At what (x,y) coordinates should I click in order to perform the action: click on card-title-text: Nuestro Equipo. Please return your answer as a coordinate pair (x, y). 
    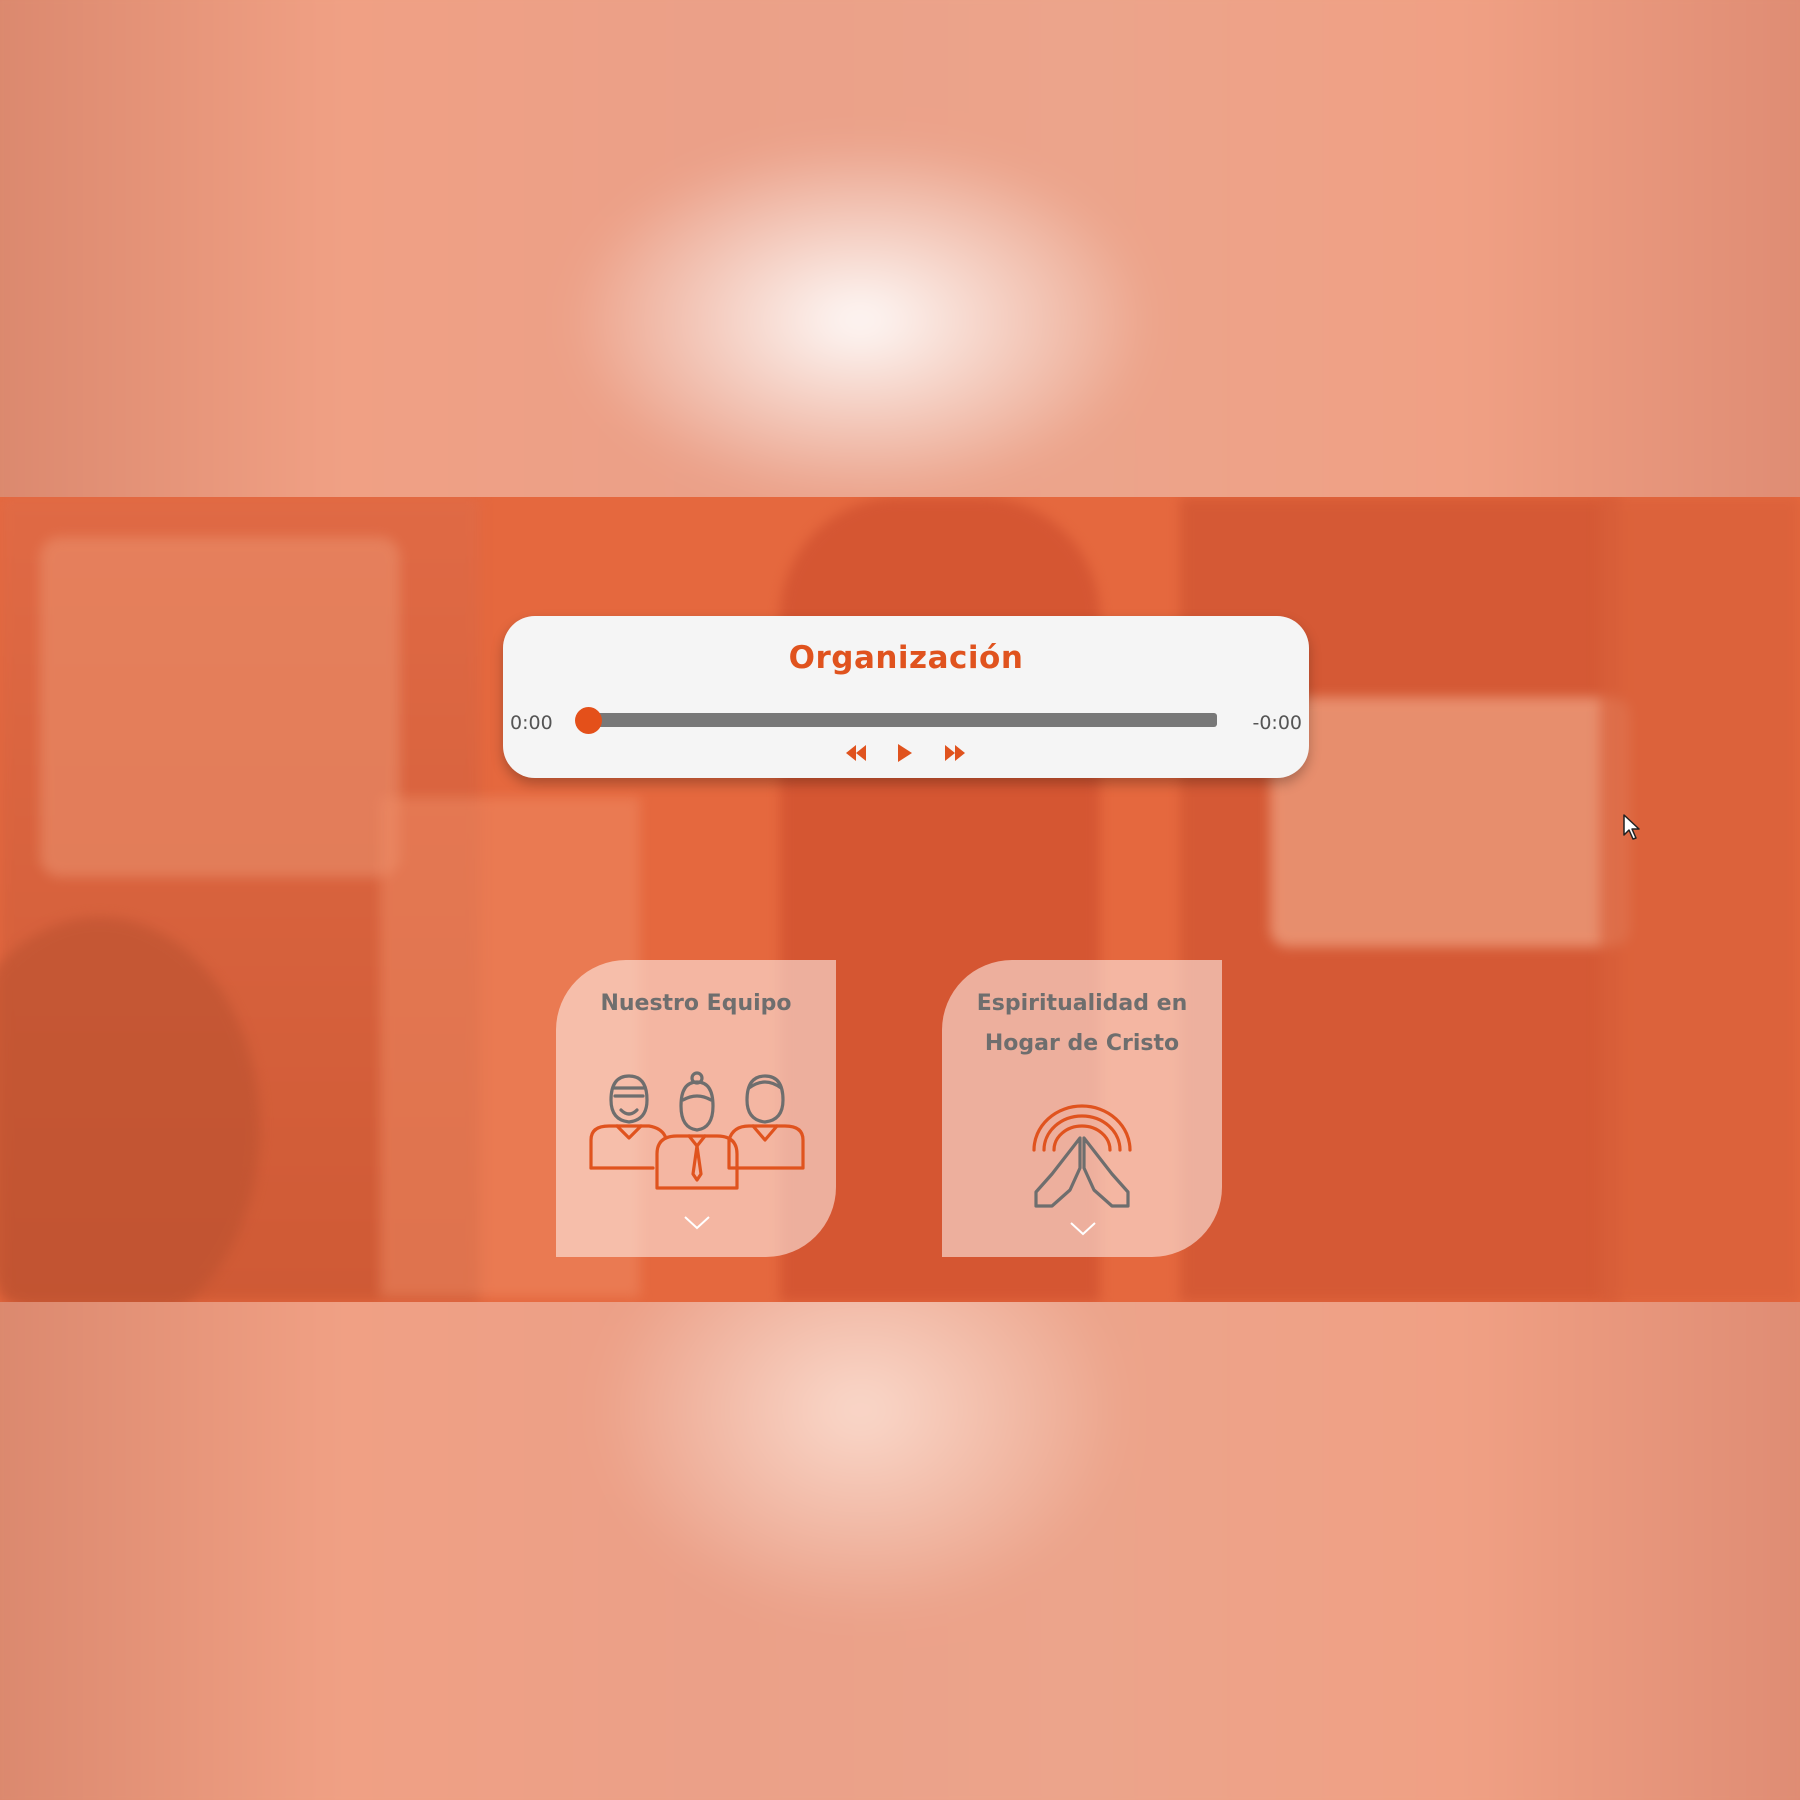
    Looking at the image, I should click on (696, 1003).